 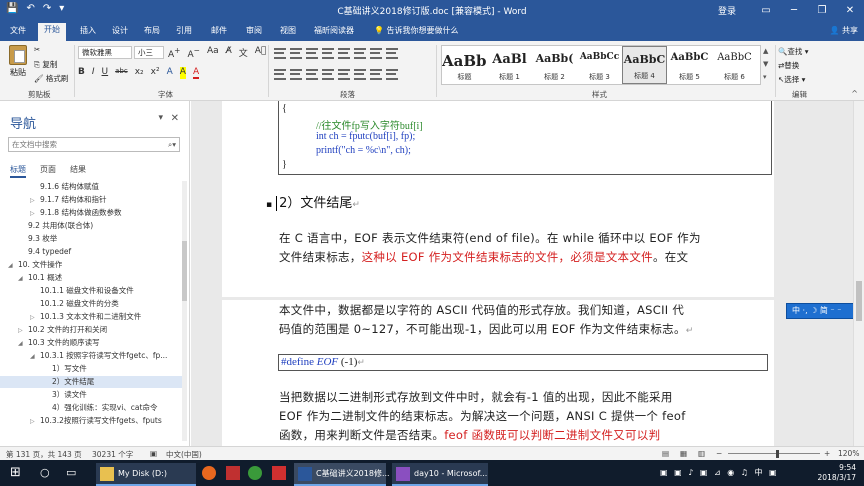 What do you see at coordinates (91, 265) in the screenshot?
I see `nav-heading-item: ◢ 10. 文件操作` at bounding box center [91, 265].